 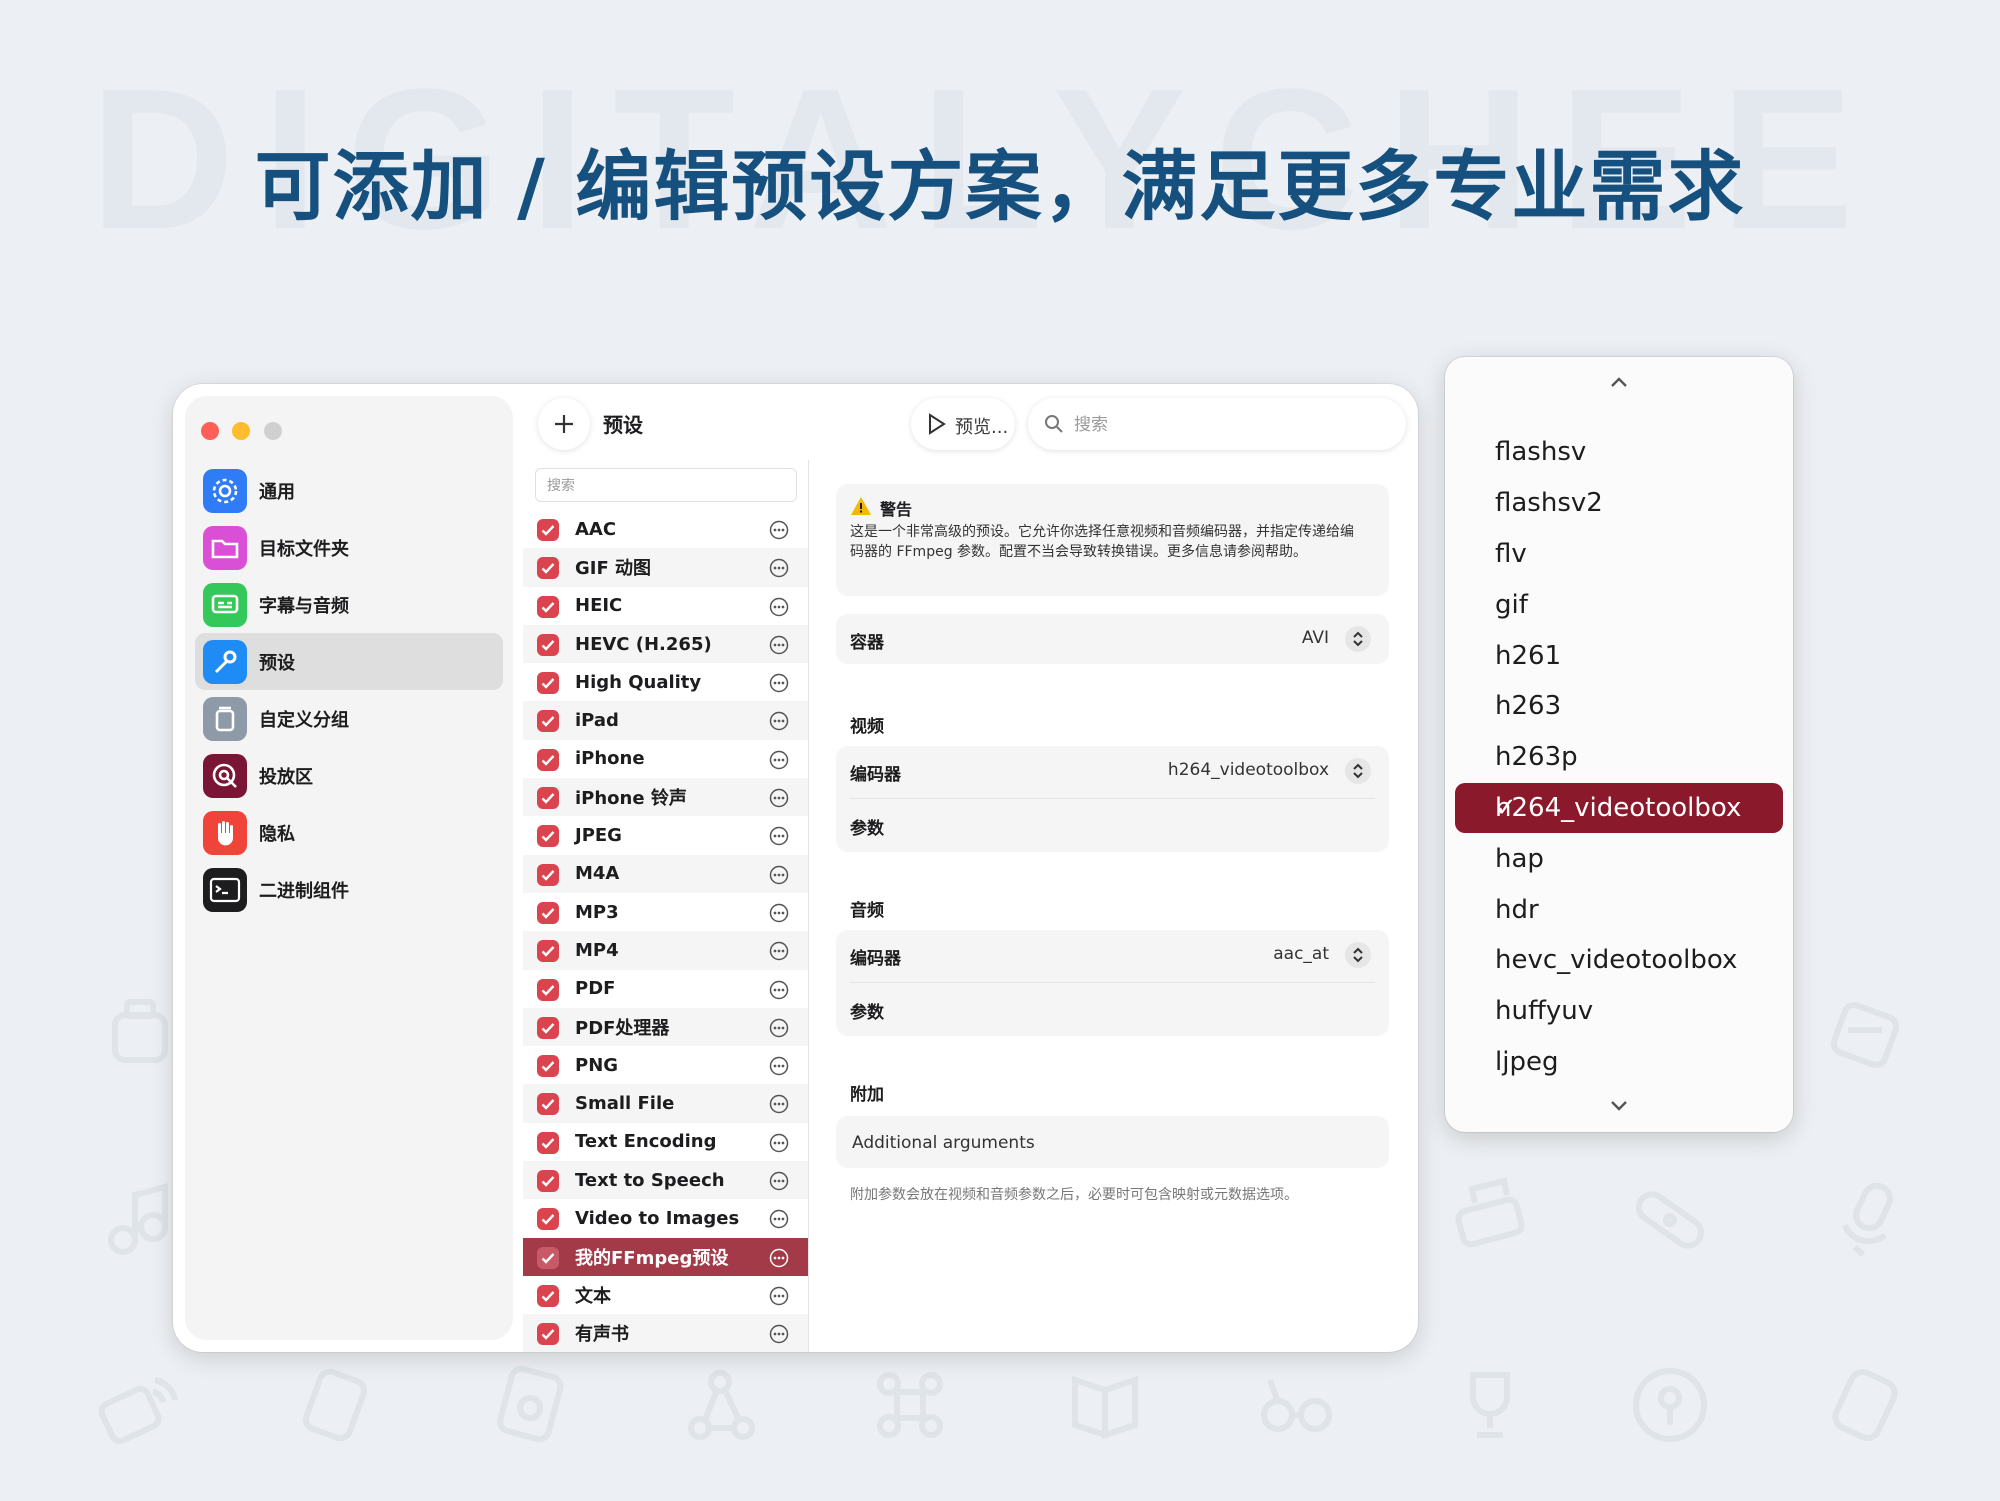 What do you see at coordinates (1358, 639) in the screenshot?
I see `container-stepper` at bounding box center [1358, 639].